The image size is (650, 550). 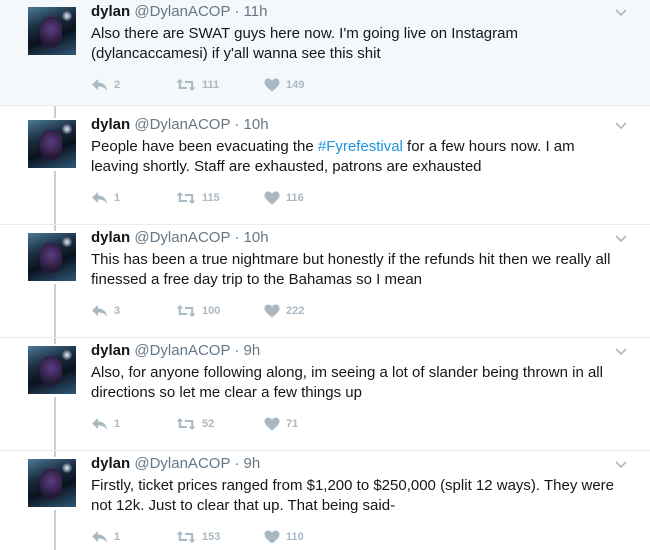 What do you see at coordinates (284, 198) in the screenshot?
I see `like-button: 116` at bounding box center [284, 198].